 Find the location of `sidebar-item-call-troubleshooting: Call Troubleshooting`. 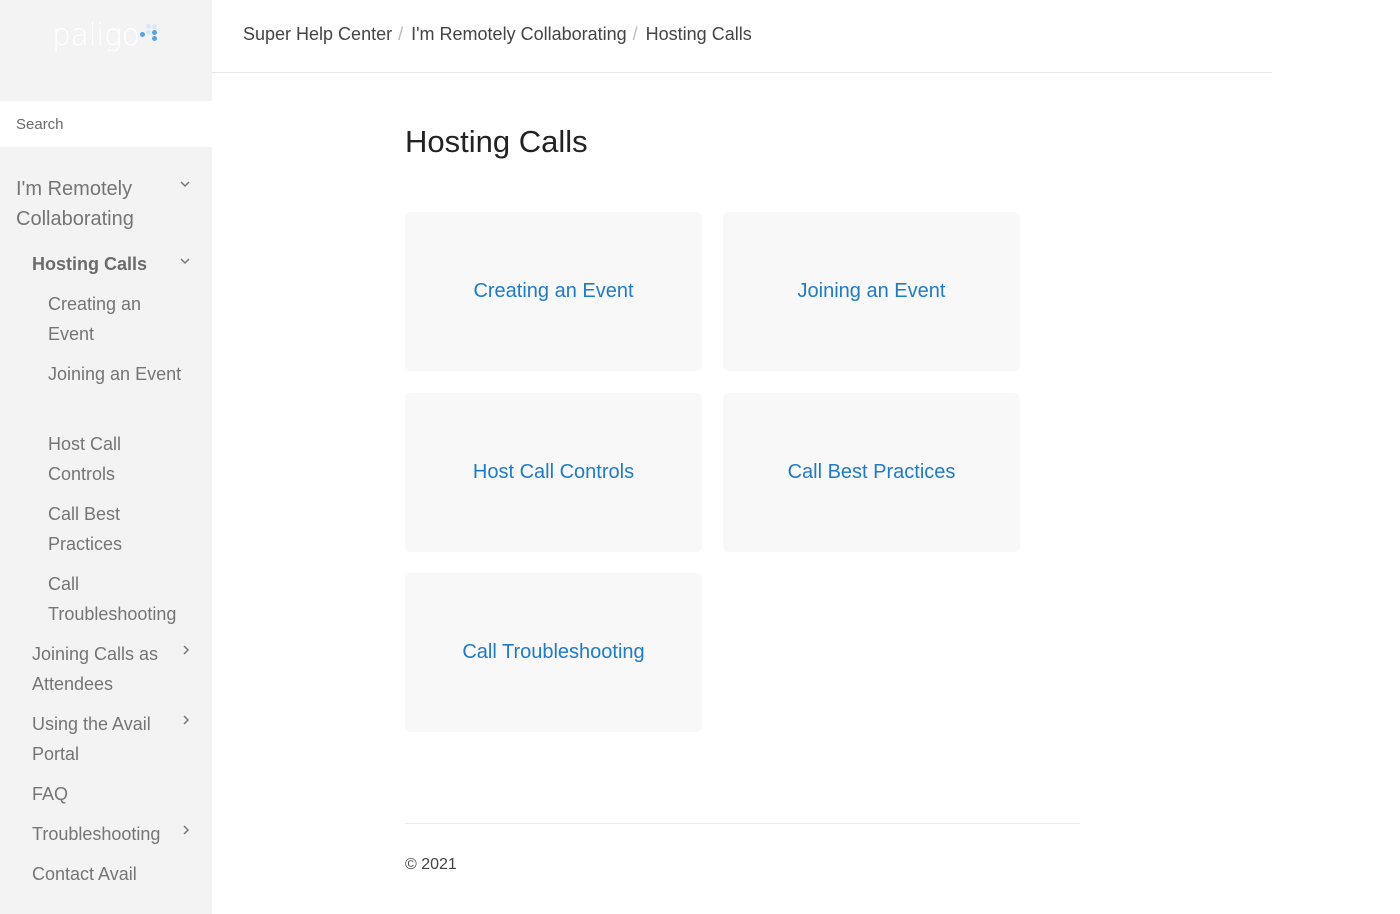

sidebar-item-call-troubleshooting: Call Troubleshooting is located at coordinates (118, 599).